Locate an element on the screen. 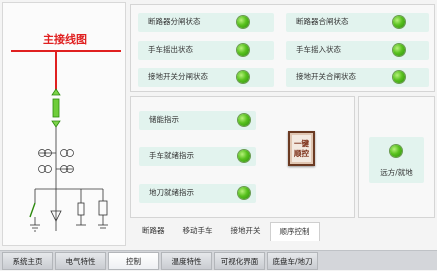 Image resolution: width=437 pixels, height=271 pixels. status-label: 断路器分闸状态 is located at coordinates (174, 21).